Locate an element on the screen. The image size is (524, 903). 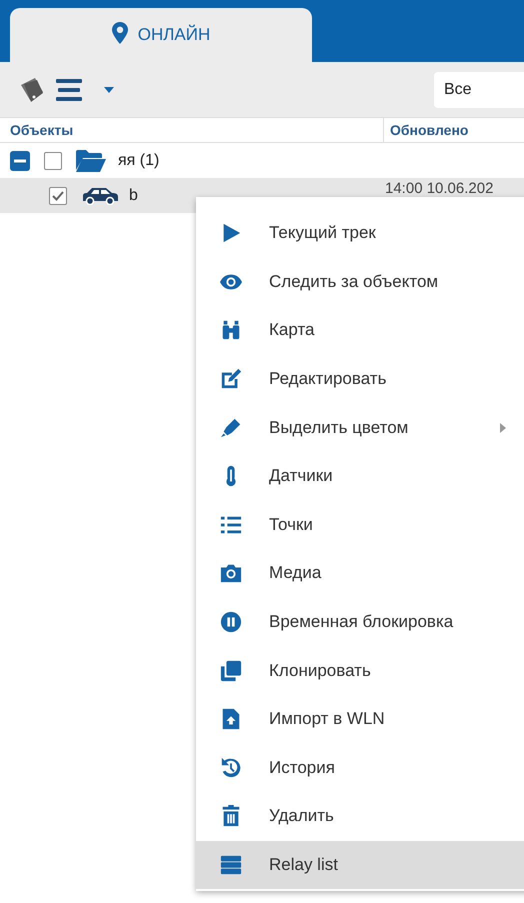
menu-item: Редактировать is located at coordinates (360, 379).